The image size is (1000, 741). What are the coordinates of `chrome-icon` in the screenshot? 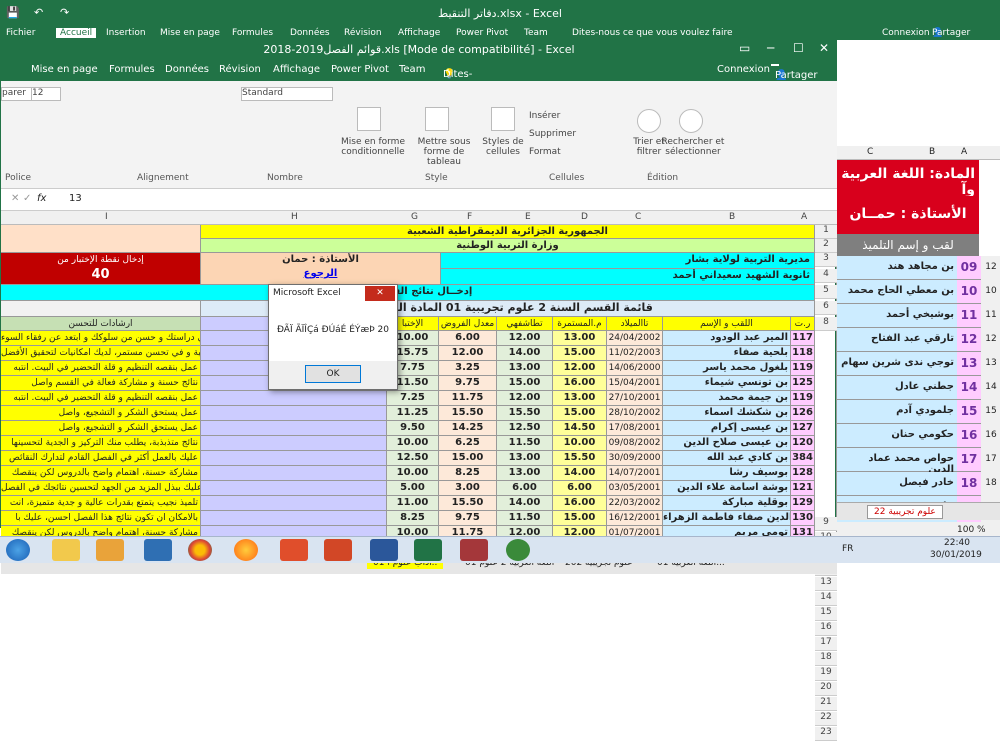 It's located at (200, 550).